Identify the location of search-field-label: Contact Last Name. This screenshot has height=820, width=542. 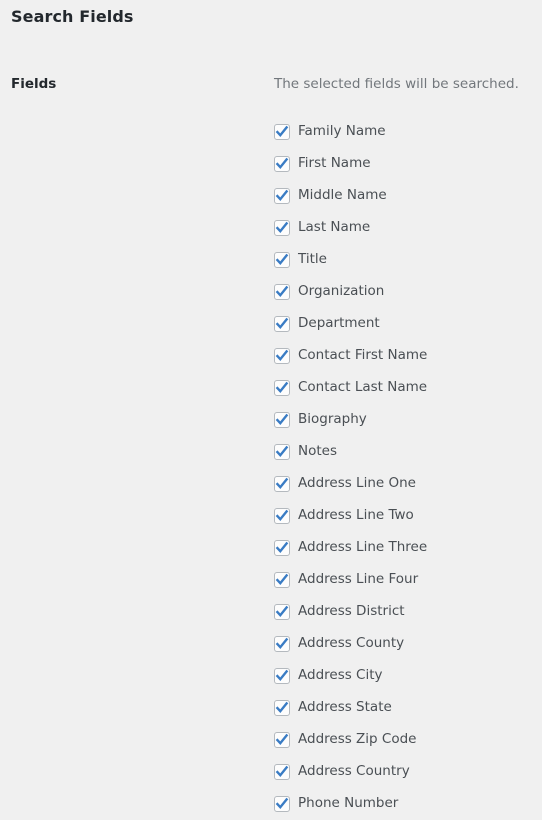
(363, 387).